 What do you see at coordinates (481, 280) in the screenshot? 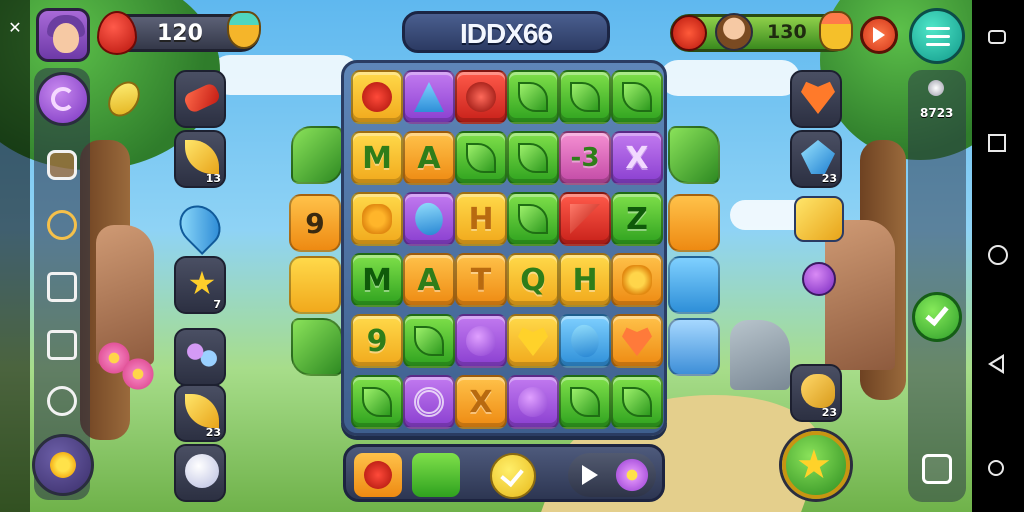
I see `tile-r3-c2: T` at bounding box center [481, 280].